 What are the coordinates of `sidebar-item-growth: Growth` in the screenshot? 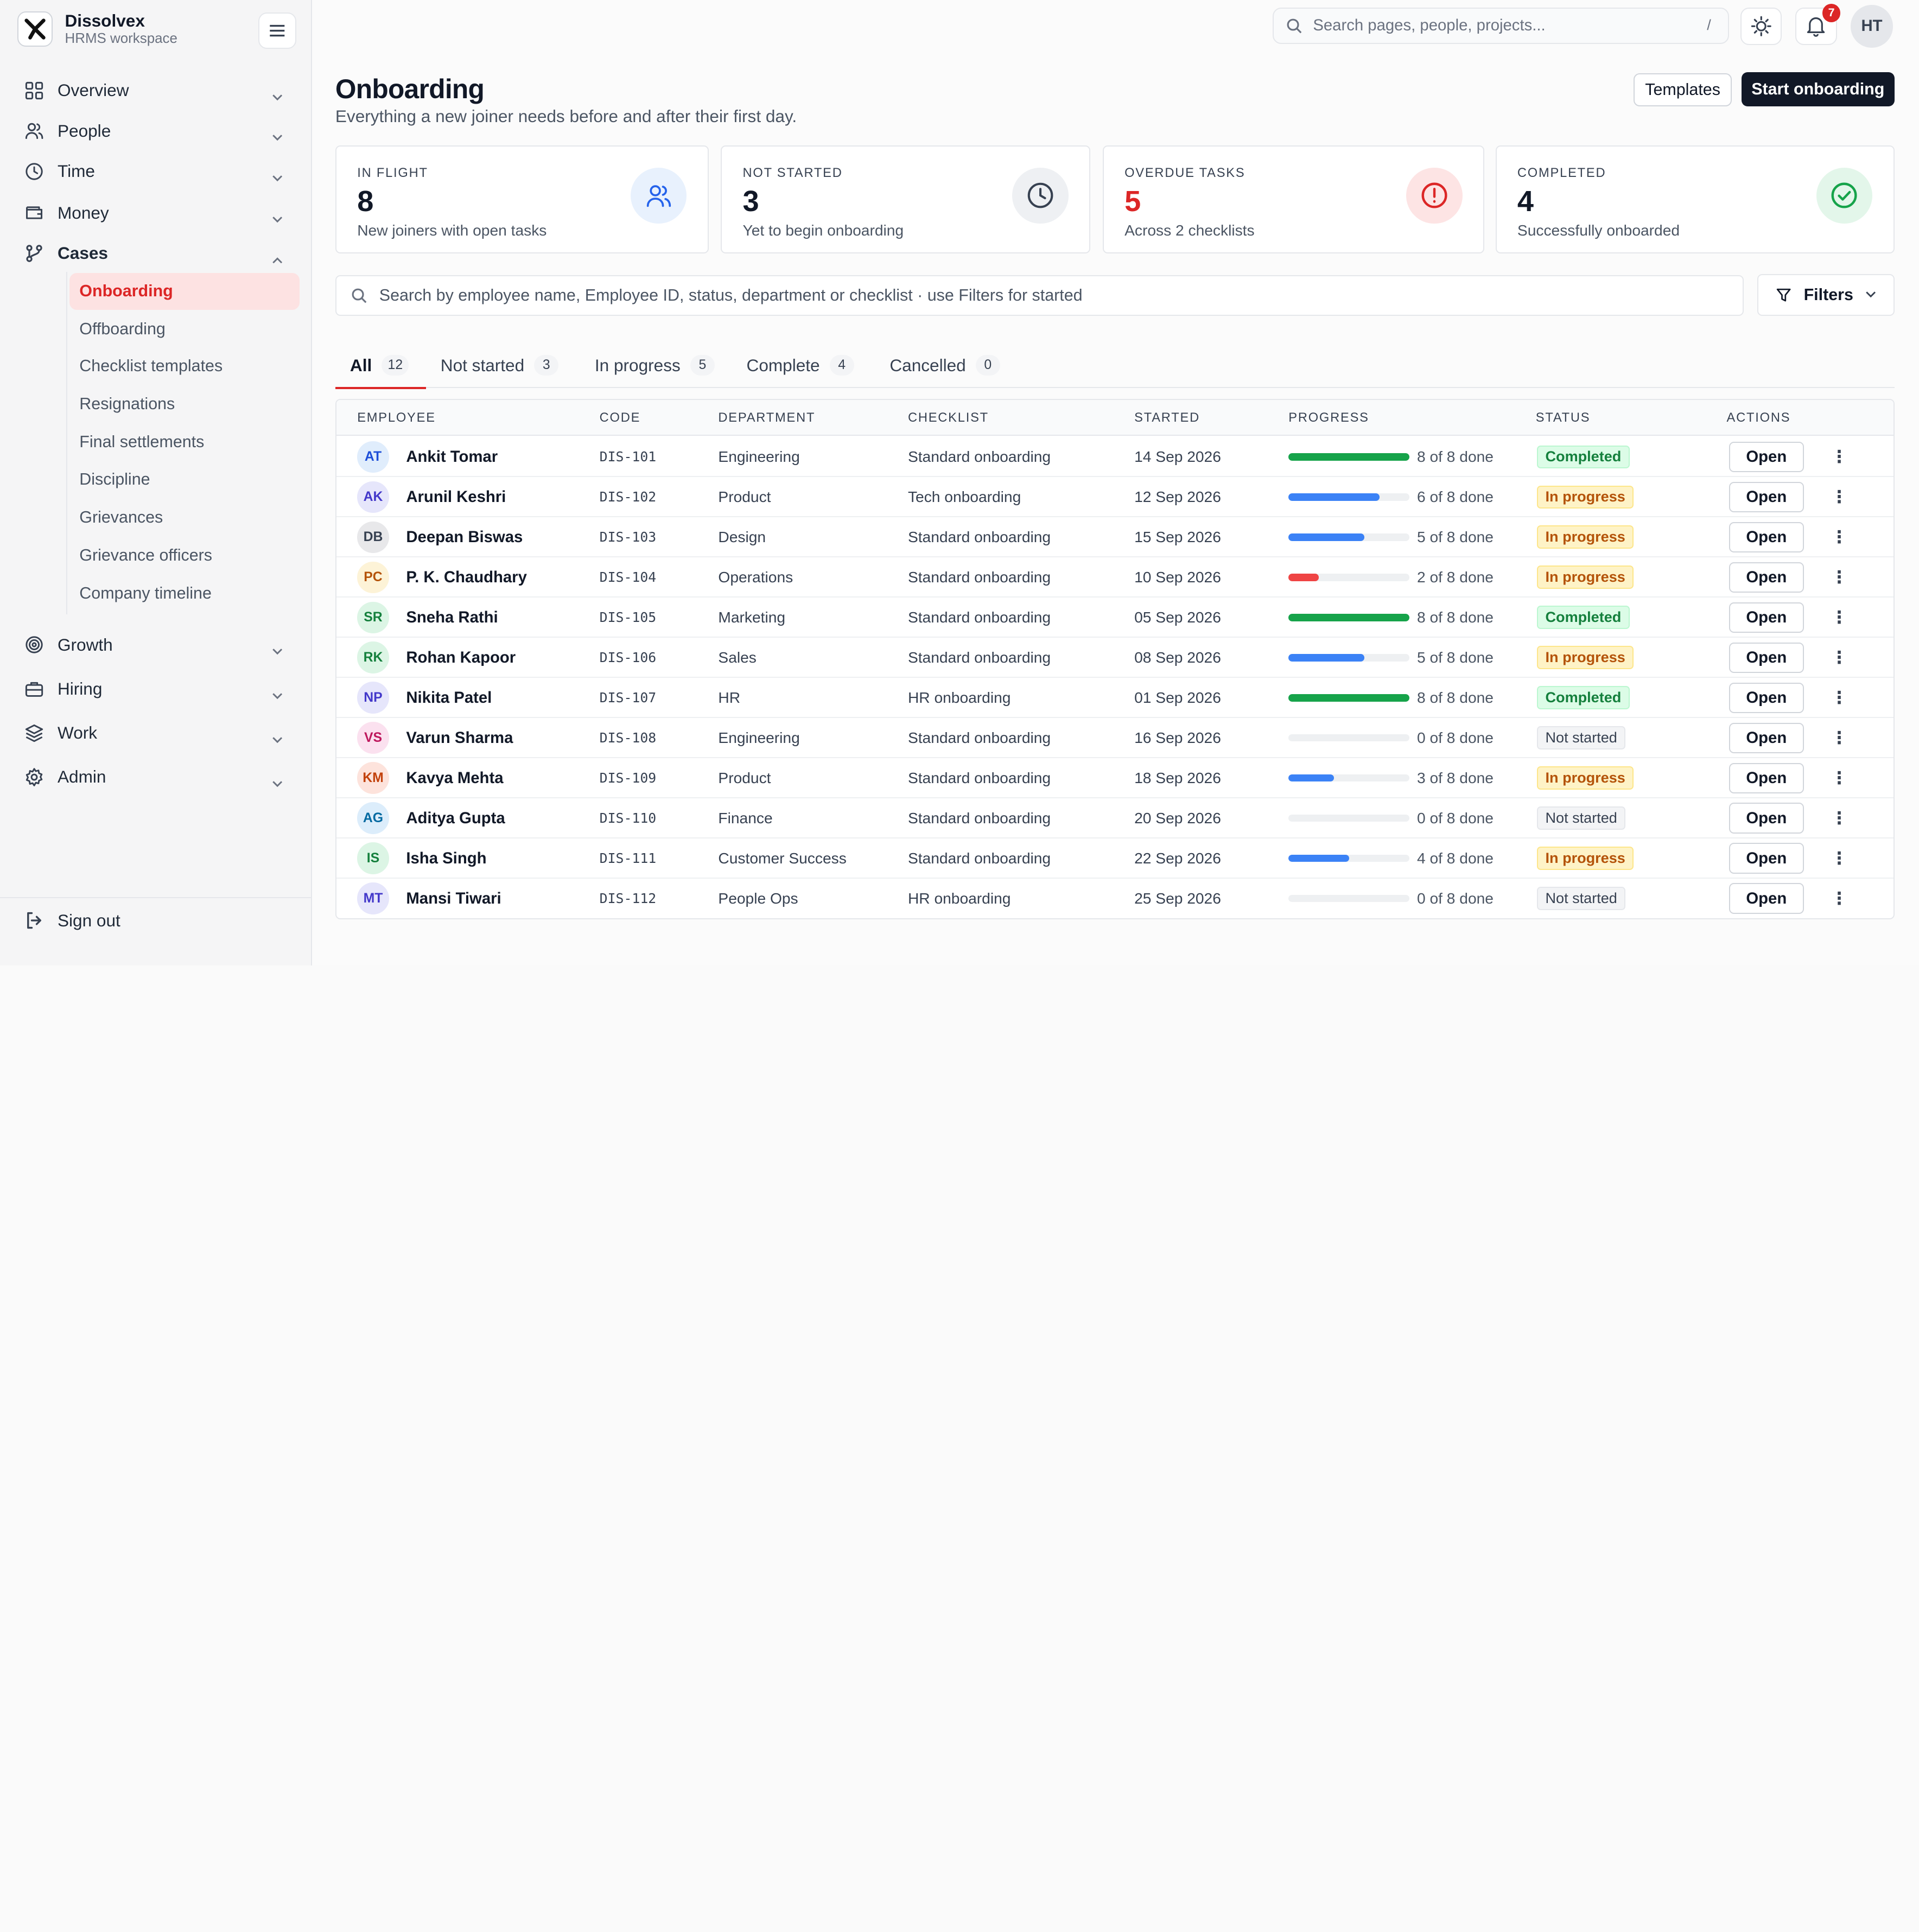 It's located at (156, 644).